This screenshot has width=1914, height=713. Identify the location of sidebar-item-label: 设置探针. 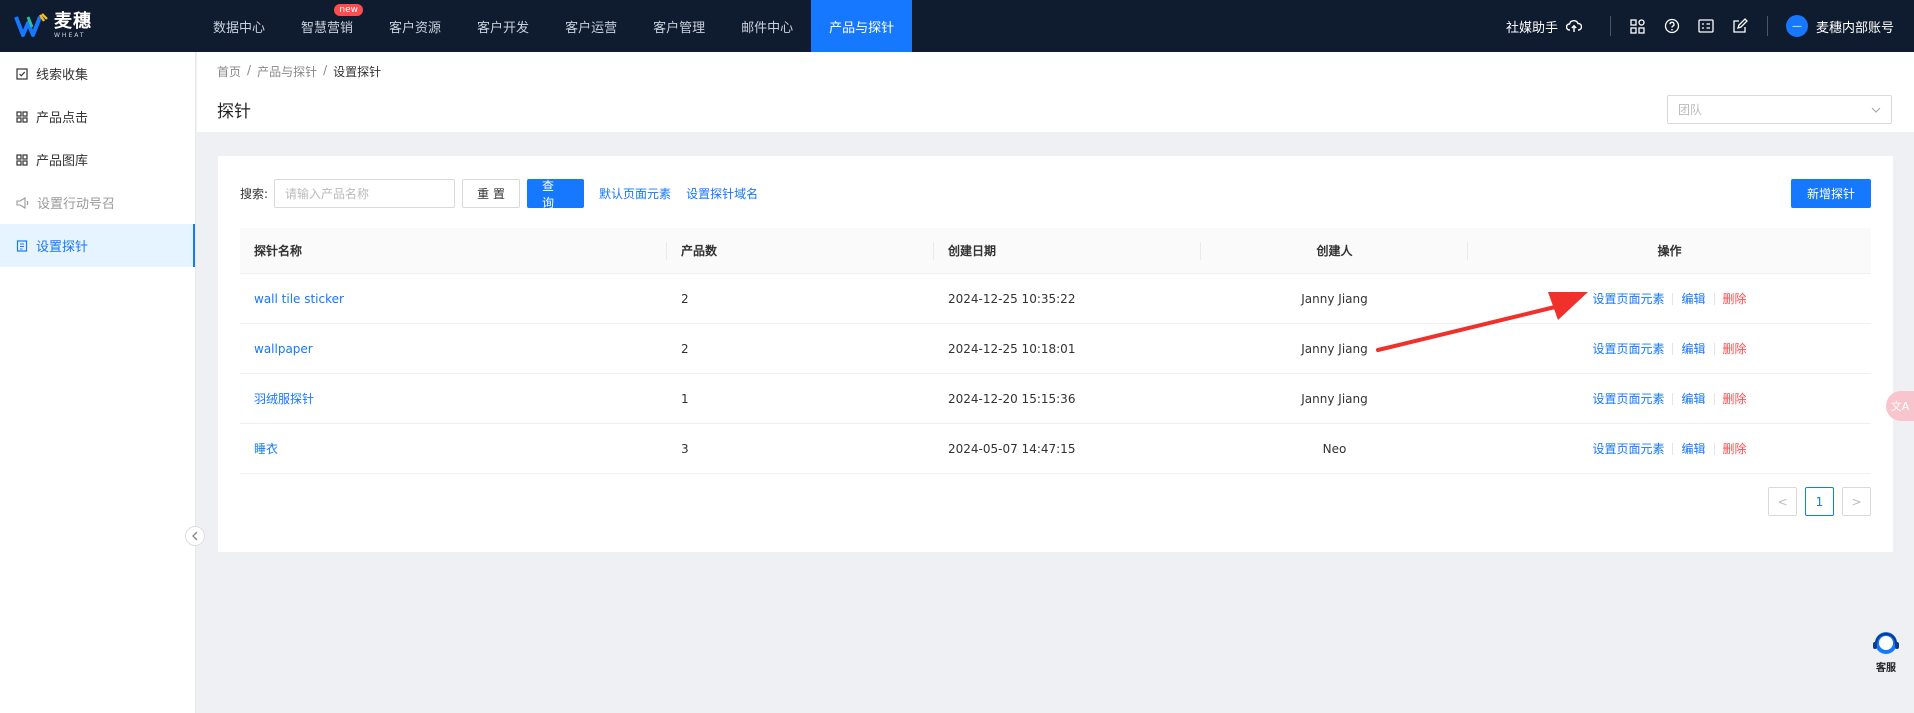
(62, 247).